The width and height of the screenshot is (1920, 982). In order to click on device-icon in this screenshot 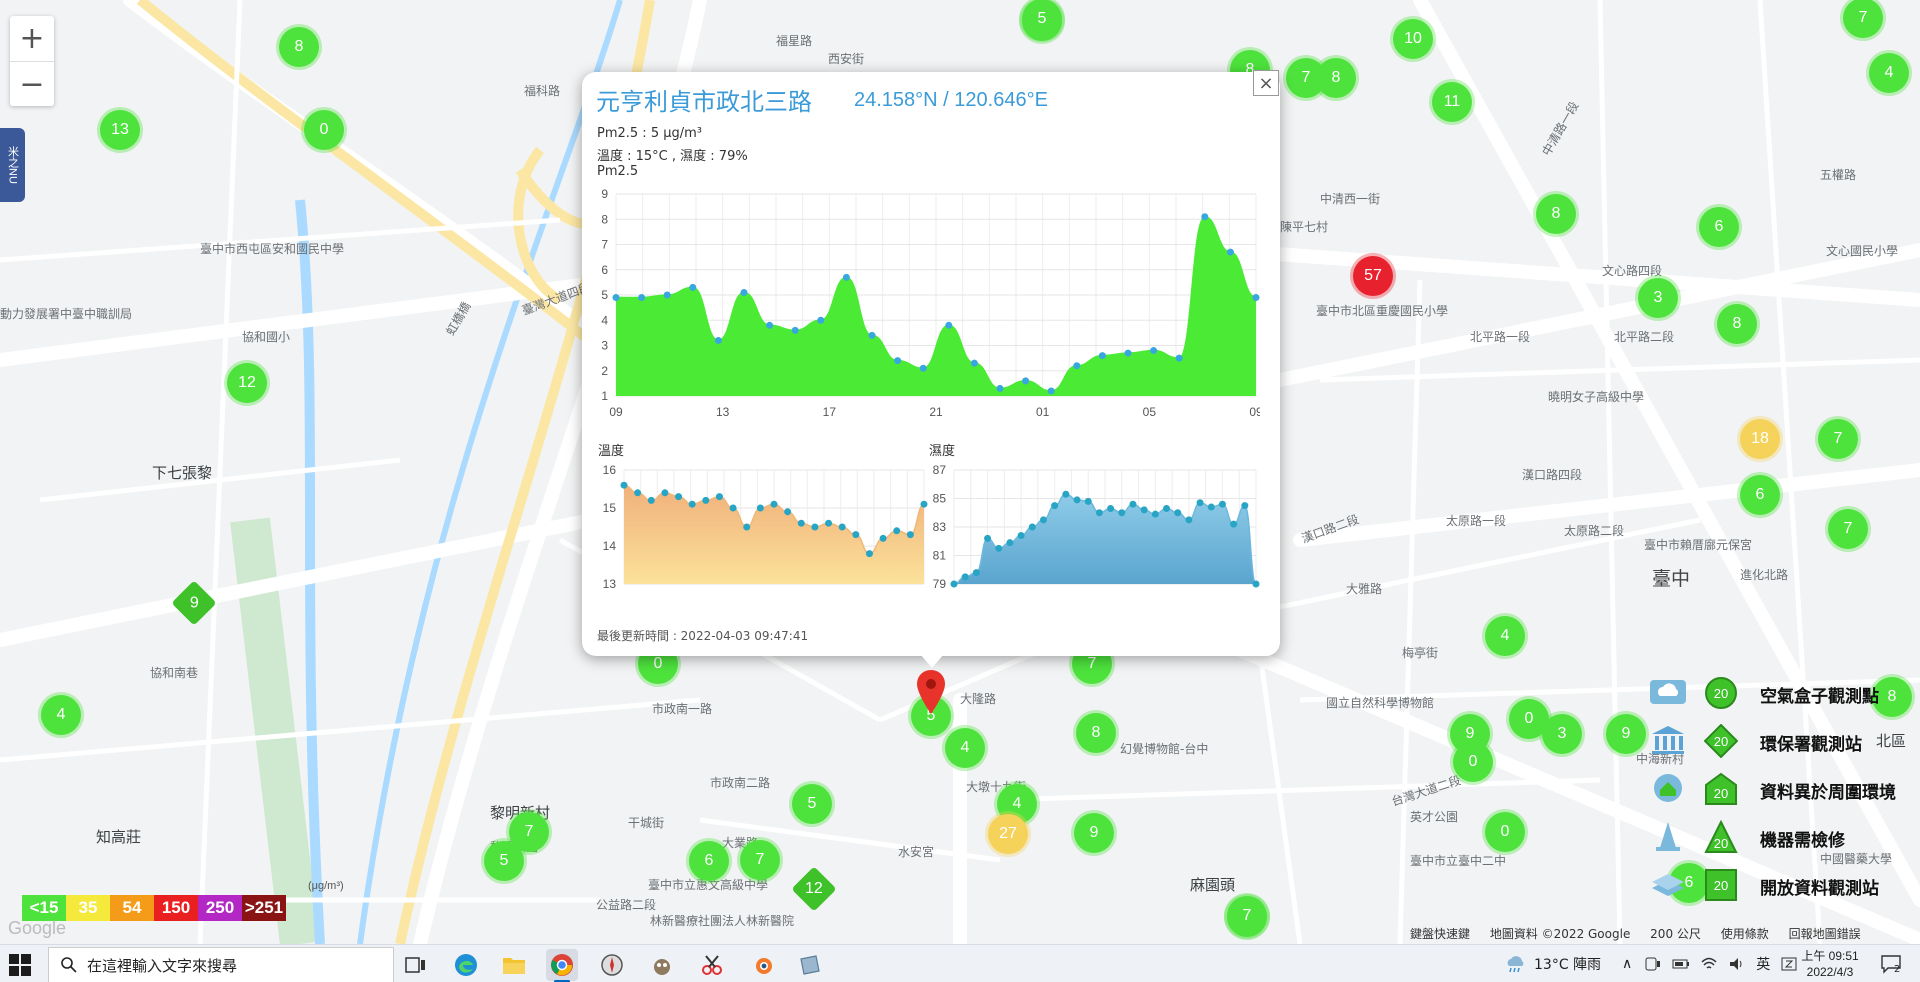, I will do `click(1653, 964)`.